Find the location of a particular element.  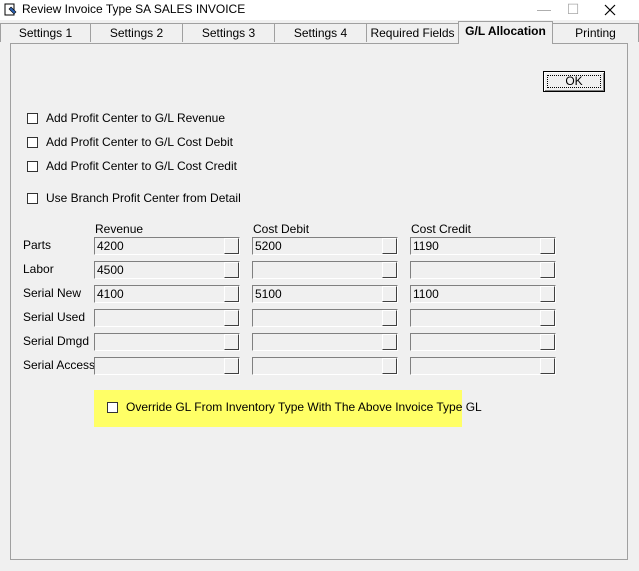

checkbox-label: Add Profit Center to G/L Cost Debit is located at coordinates (139, 142).